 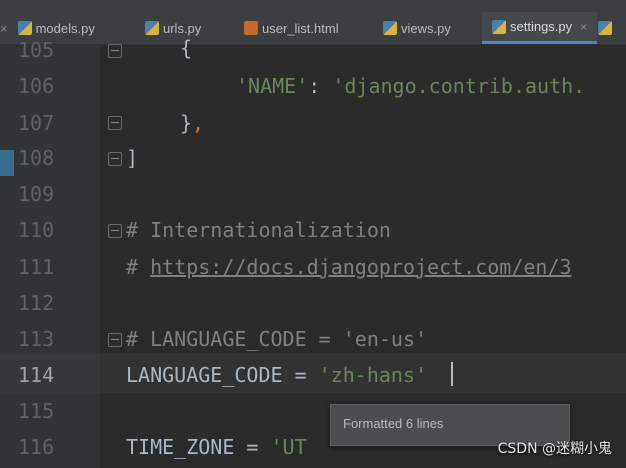 What do you see at coordinates (276, 339) in the screenshot?
I see `code-line-113: # LANGUAGE_CODE = 'en-us'` at bounding box center [276, 339].